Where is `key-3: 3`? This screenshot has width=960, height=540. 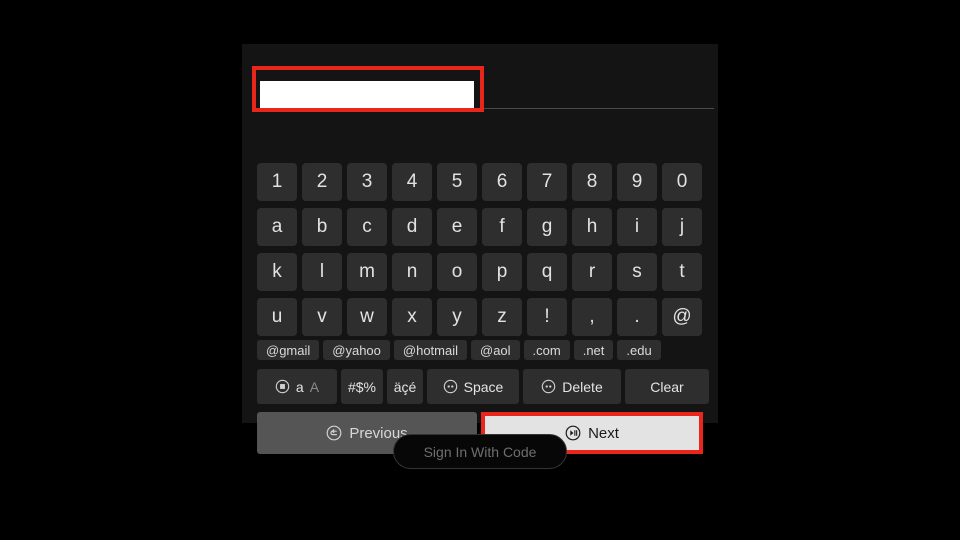 key-3: 3 is located at coordinates (367, 182).